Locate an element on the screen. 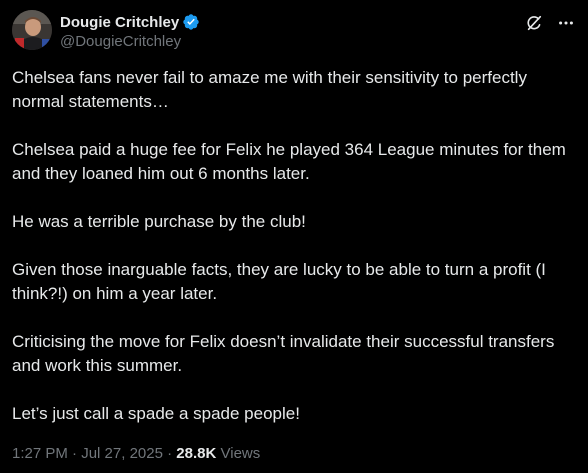  avatar is located at coordinates (32, 30).